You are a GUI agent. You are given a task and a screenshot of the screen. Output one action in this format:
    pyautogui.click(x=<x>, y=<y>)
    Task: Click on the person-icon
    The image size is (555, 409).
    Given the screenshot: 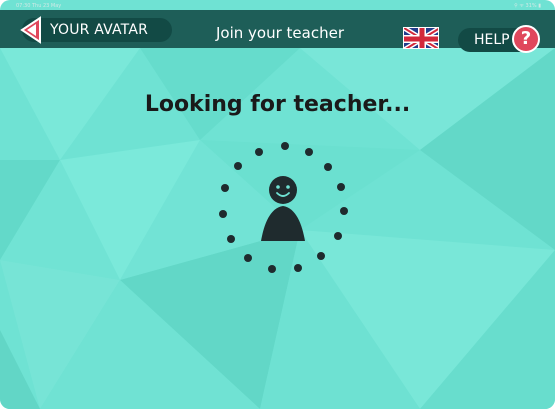 What is the action you would take?
    pyautogui.click(x=283, y=208)
    